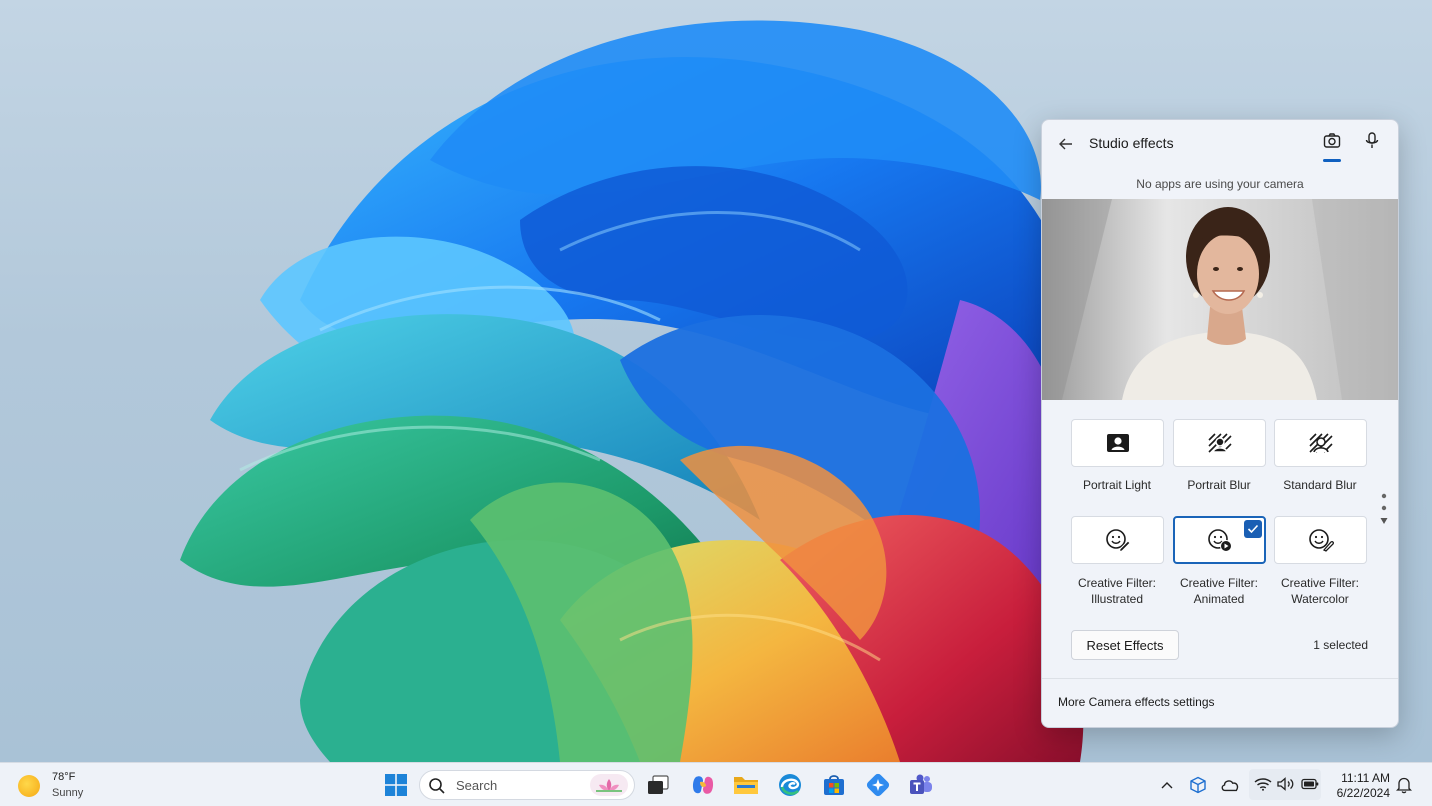 This screenshot has width=1432, height=806. I want to click on taskbar-clock: 11:11 AM 6/22/2024, so click(1359, 785).